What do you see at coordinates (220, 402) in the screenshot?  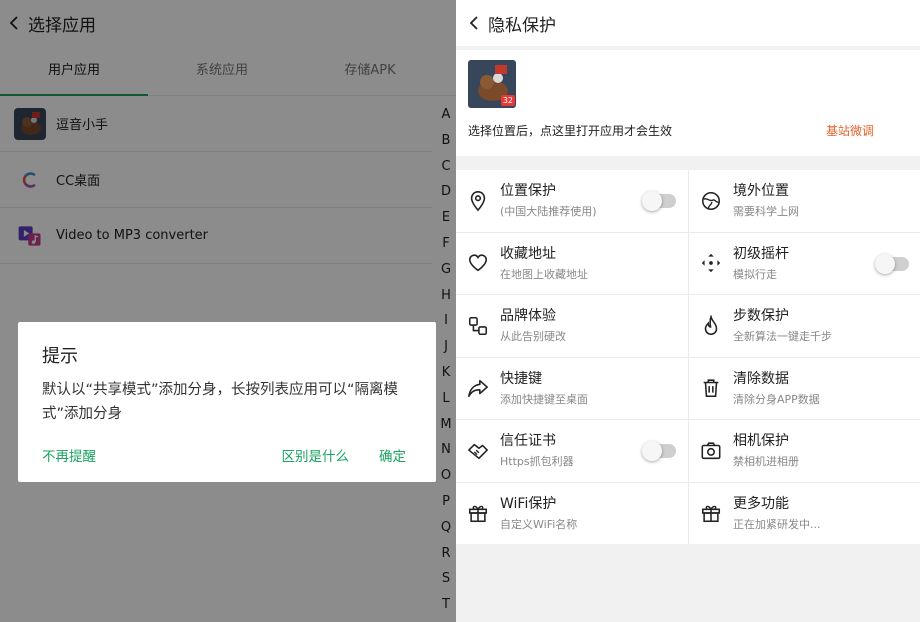 I see `dialog-message: 默认以“共享模式”添加分身，长按列表应用可以“隔离模式”添加分身` at bounding box center [220, 402].